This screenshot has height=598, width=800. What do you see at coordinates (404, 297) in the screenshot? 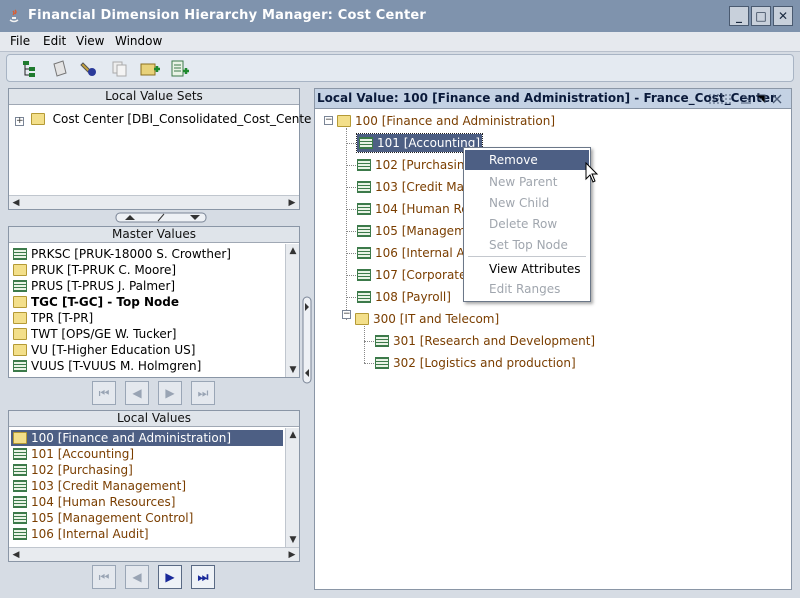
I see `tree-node: 108 [Payroll]` at bounding box center [404, 297].